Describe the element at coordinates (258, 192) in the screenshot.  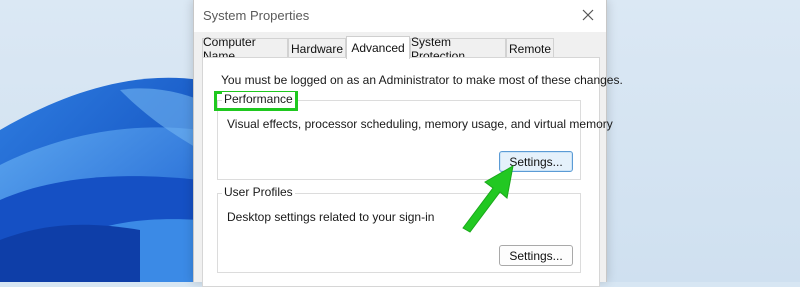
I see `user-profiles-legend: User Profiles` at that location.